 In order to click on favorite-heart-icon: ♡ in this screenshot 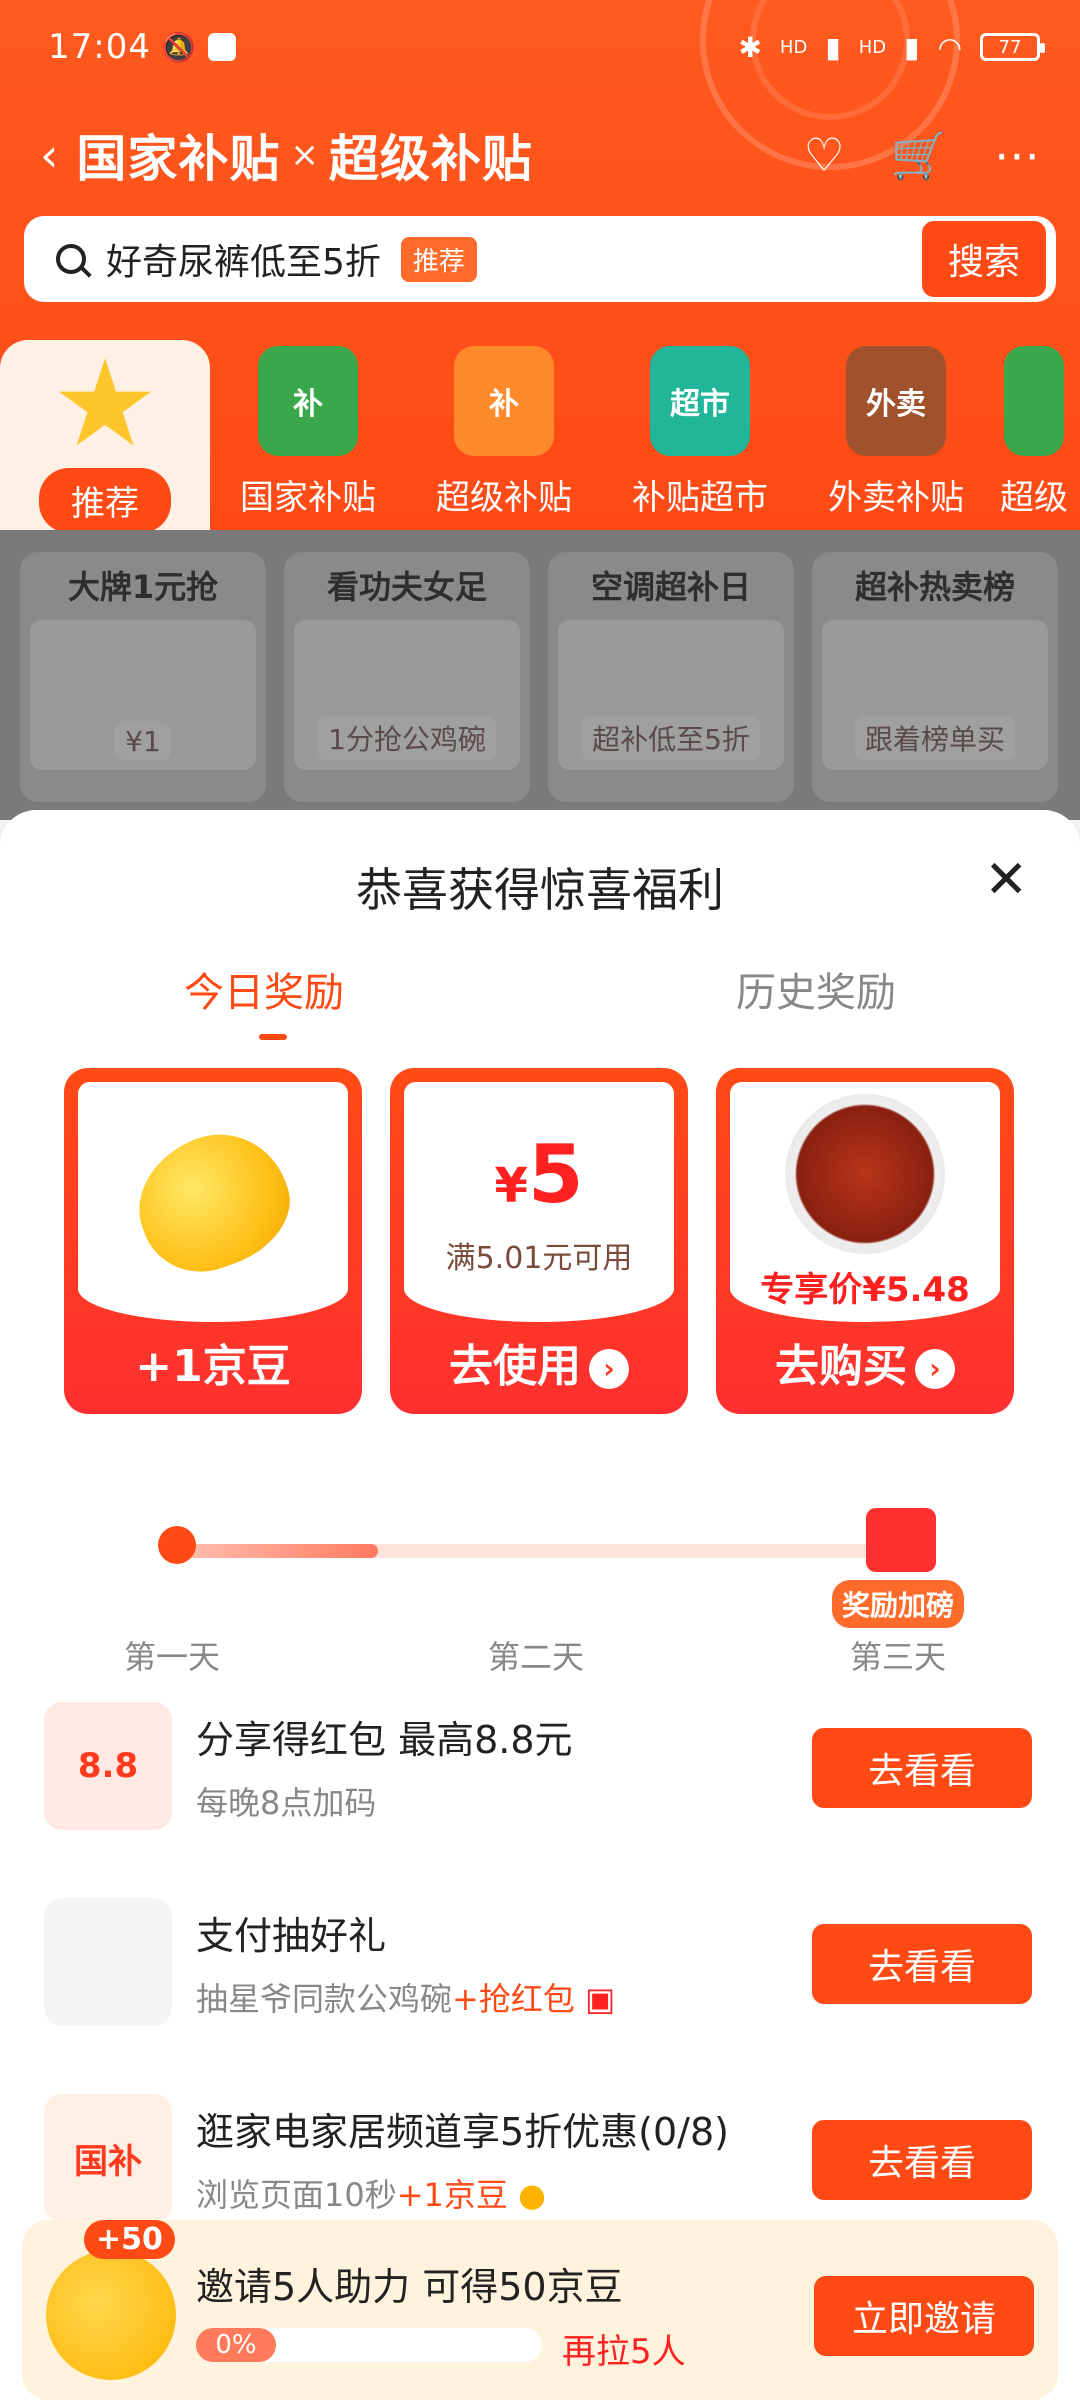, I will do `click(823, 155)`.